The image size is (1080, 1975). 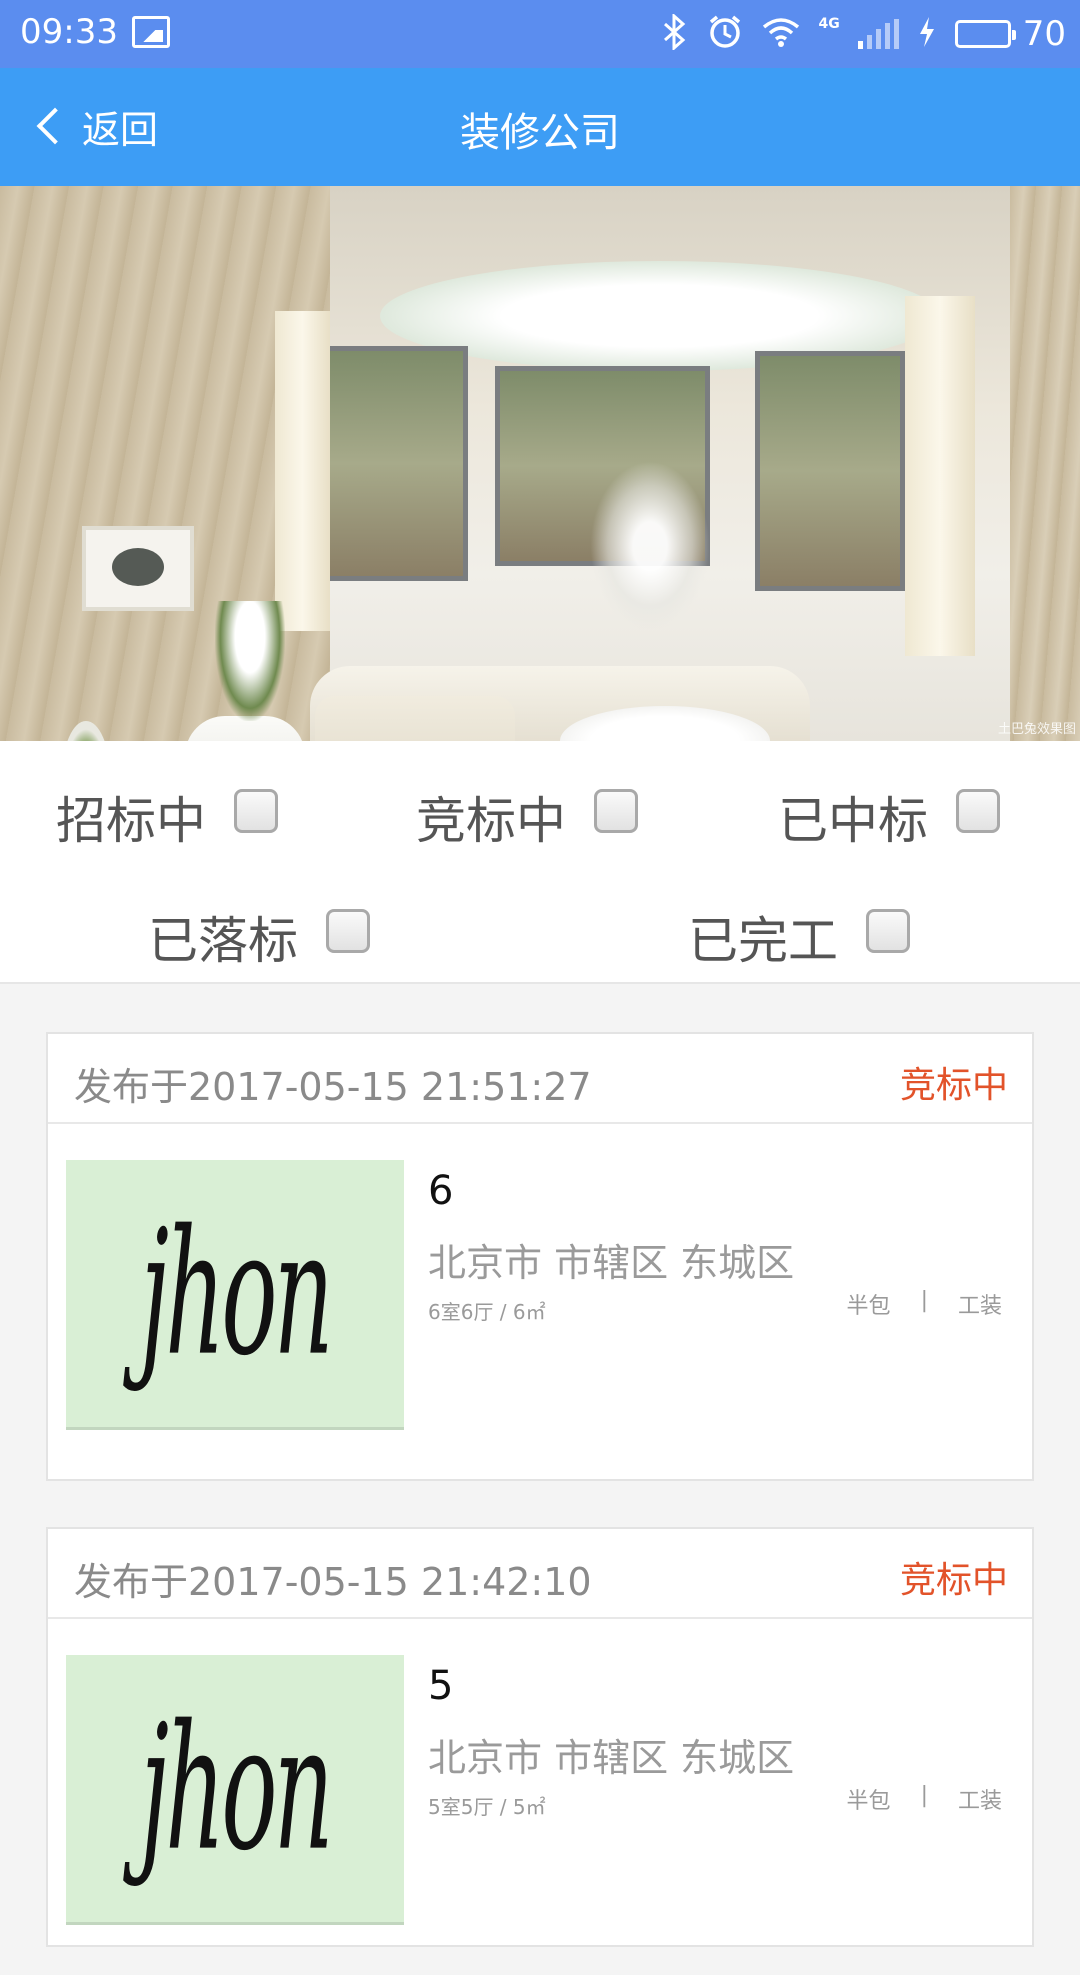 What do you see at coordinates (540, 133) in the screenshot?
I see `page-title: 装修公司` at bounding box center [540, 133].